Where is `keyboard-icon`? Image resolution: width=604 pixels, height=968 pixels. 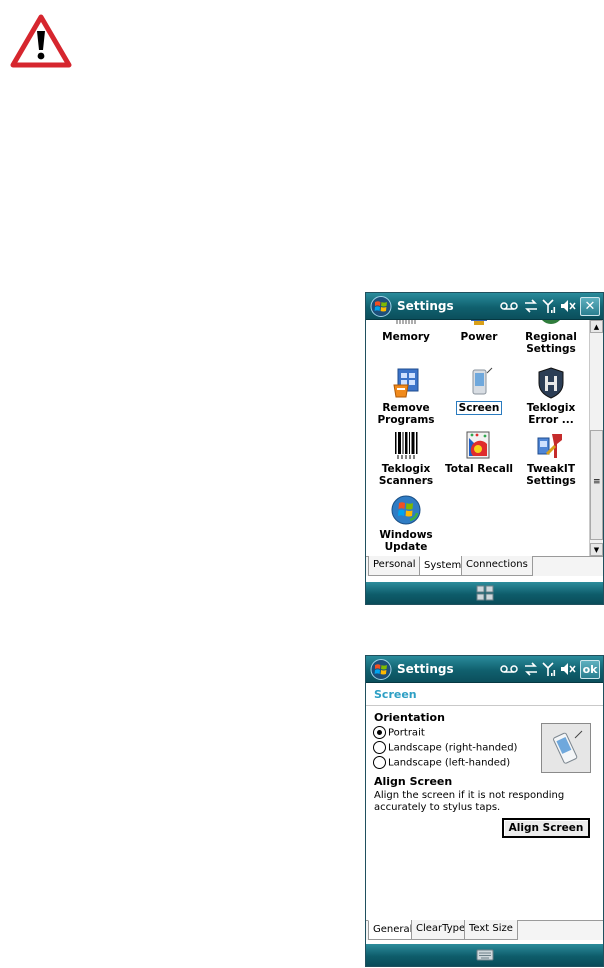
keyboard-icon is located at coordinates (485, 955).